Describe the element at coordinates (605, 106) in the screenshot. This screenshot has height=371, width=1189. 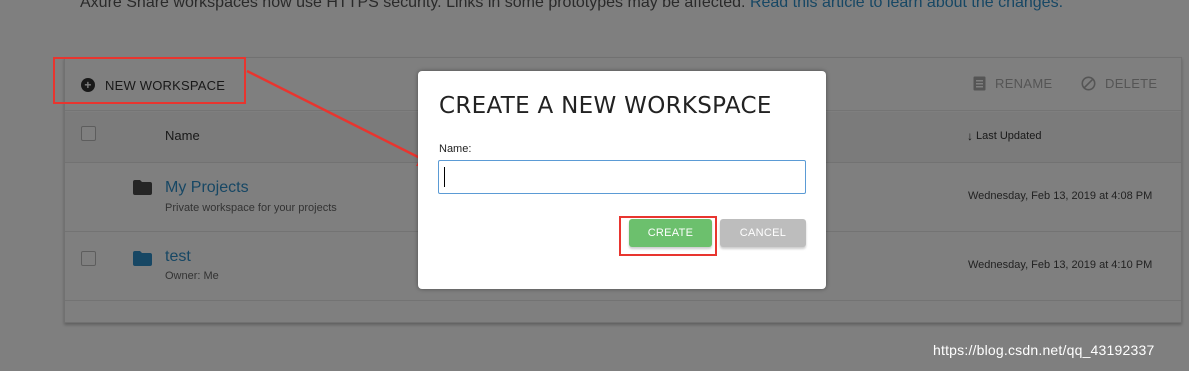
I see `dialog-title: CREATE A NEW WORKSPACE` at that location.